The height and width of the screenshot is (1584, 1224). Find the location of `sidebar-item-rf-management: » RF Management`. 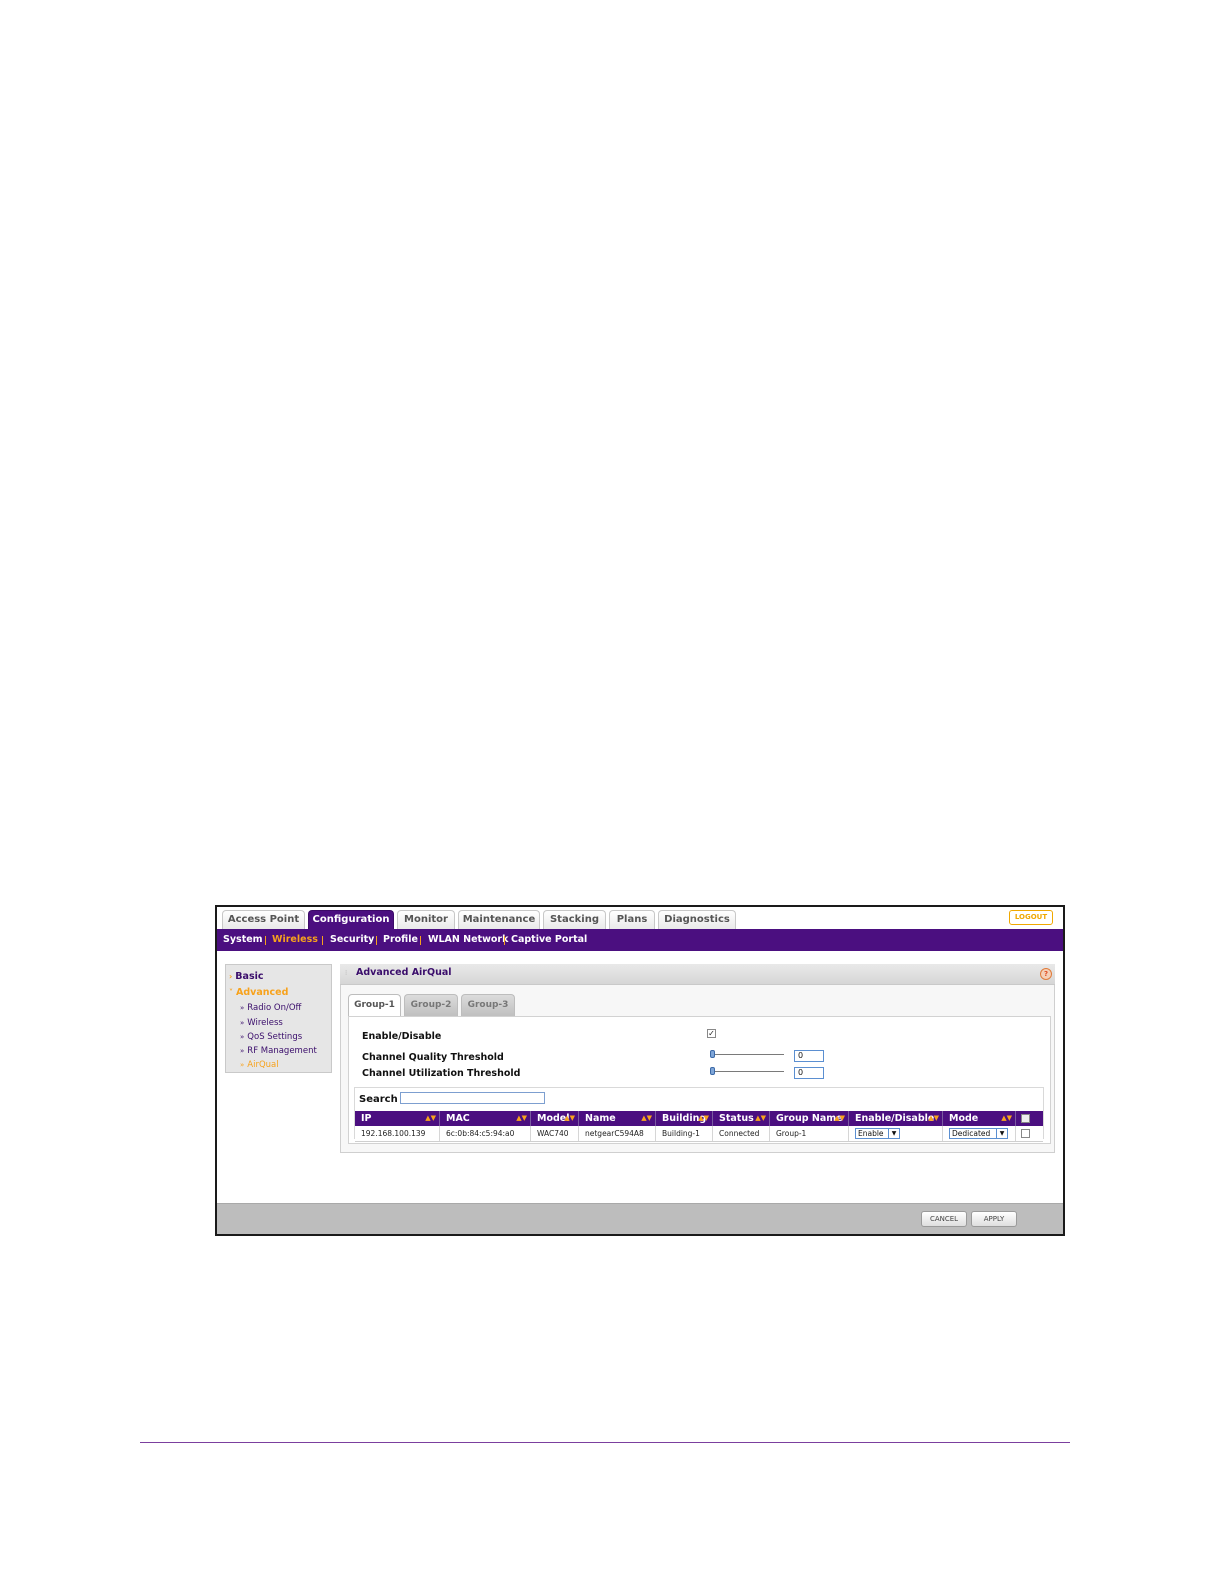

sidebar-item-rf-management: » RF Management is located at coordinates (278, 1051).